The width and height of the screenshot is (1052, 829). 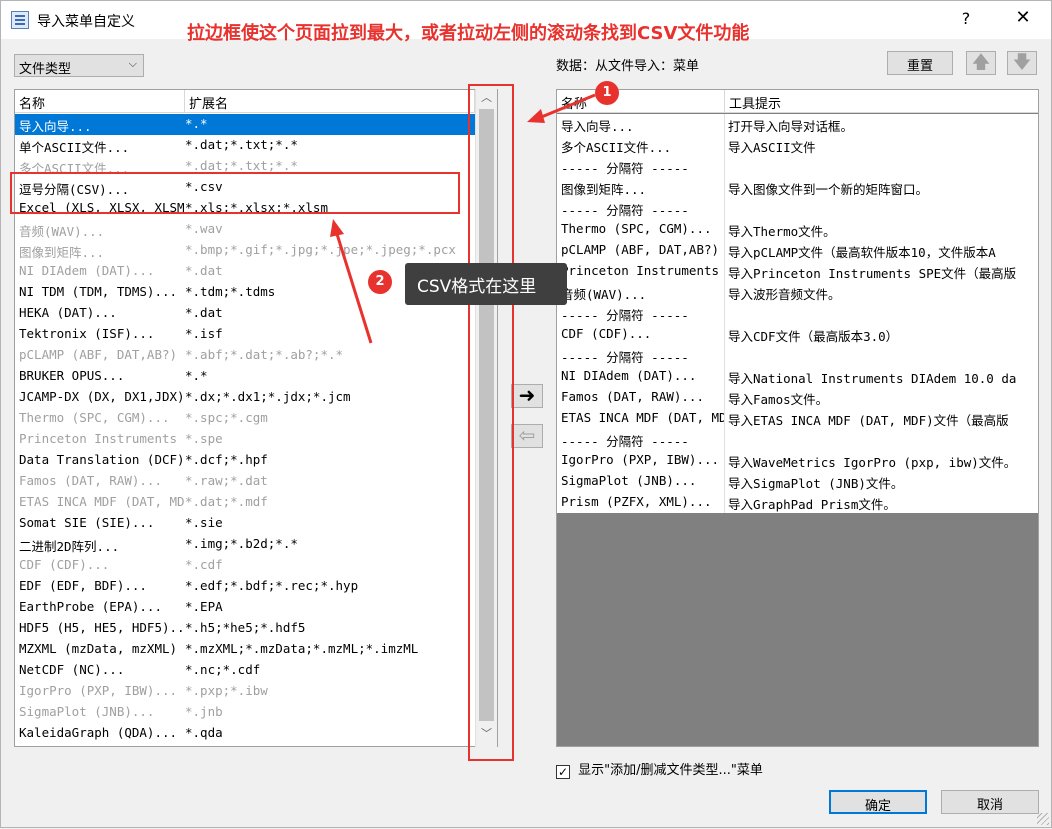 I want to click on resize-grip-icon, so click(x=1043, y=819).